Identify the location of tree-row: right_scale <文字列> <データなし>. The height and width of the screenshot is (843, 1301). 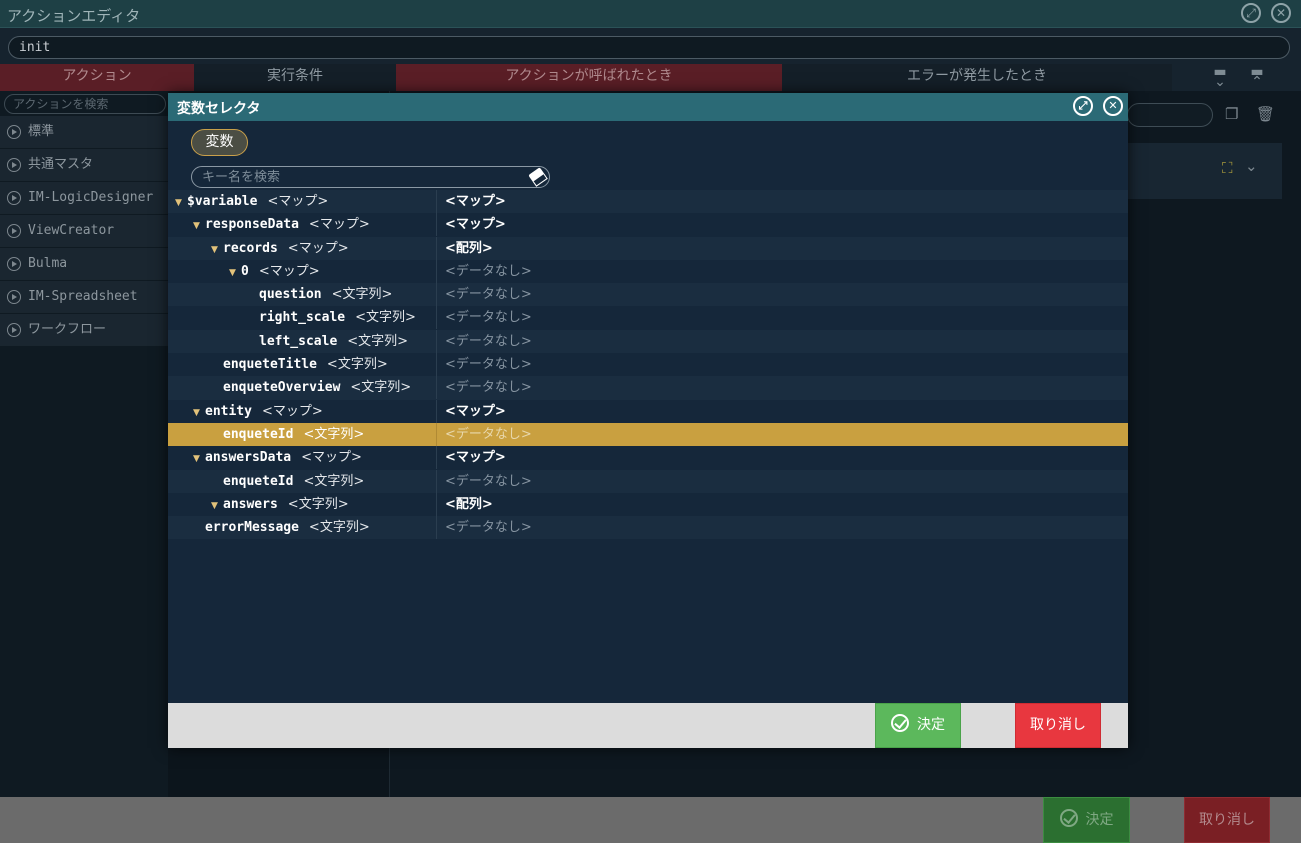
(648, 318).